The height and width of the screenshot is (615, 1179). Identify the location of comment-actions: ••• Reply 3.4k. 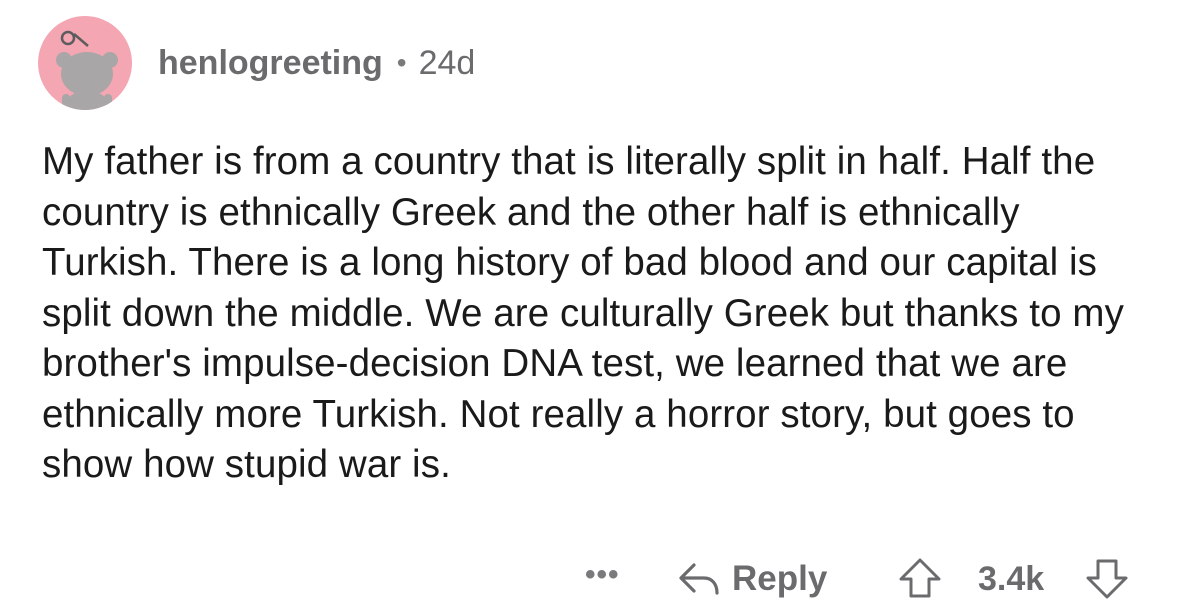
(589, 579).